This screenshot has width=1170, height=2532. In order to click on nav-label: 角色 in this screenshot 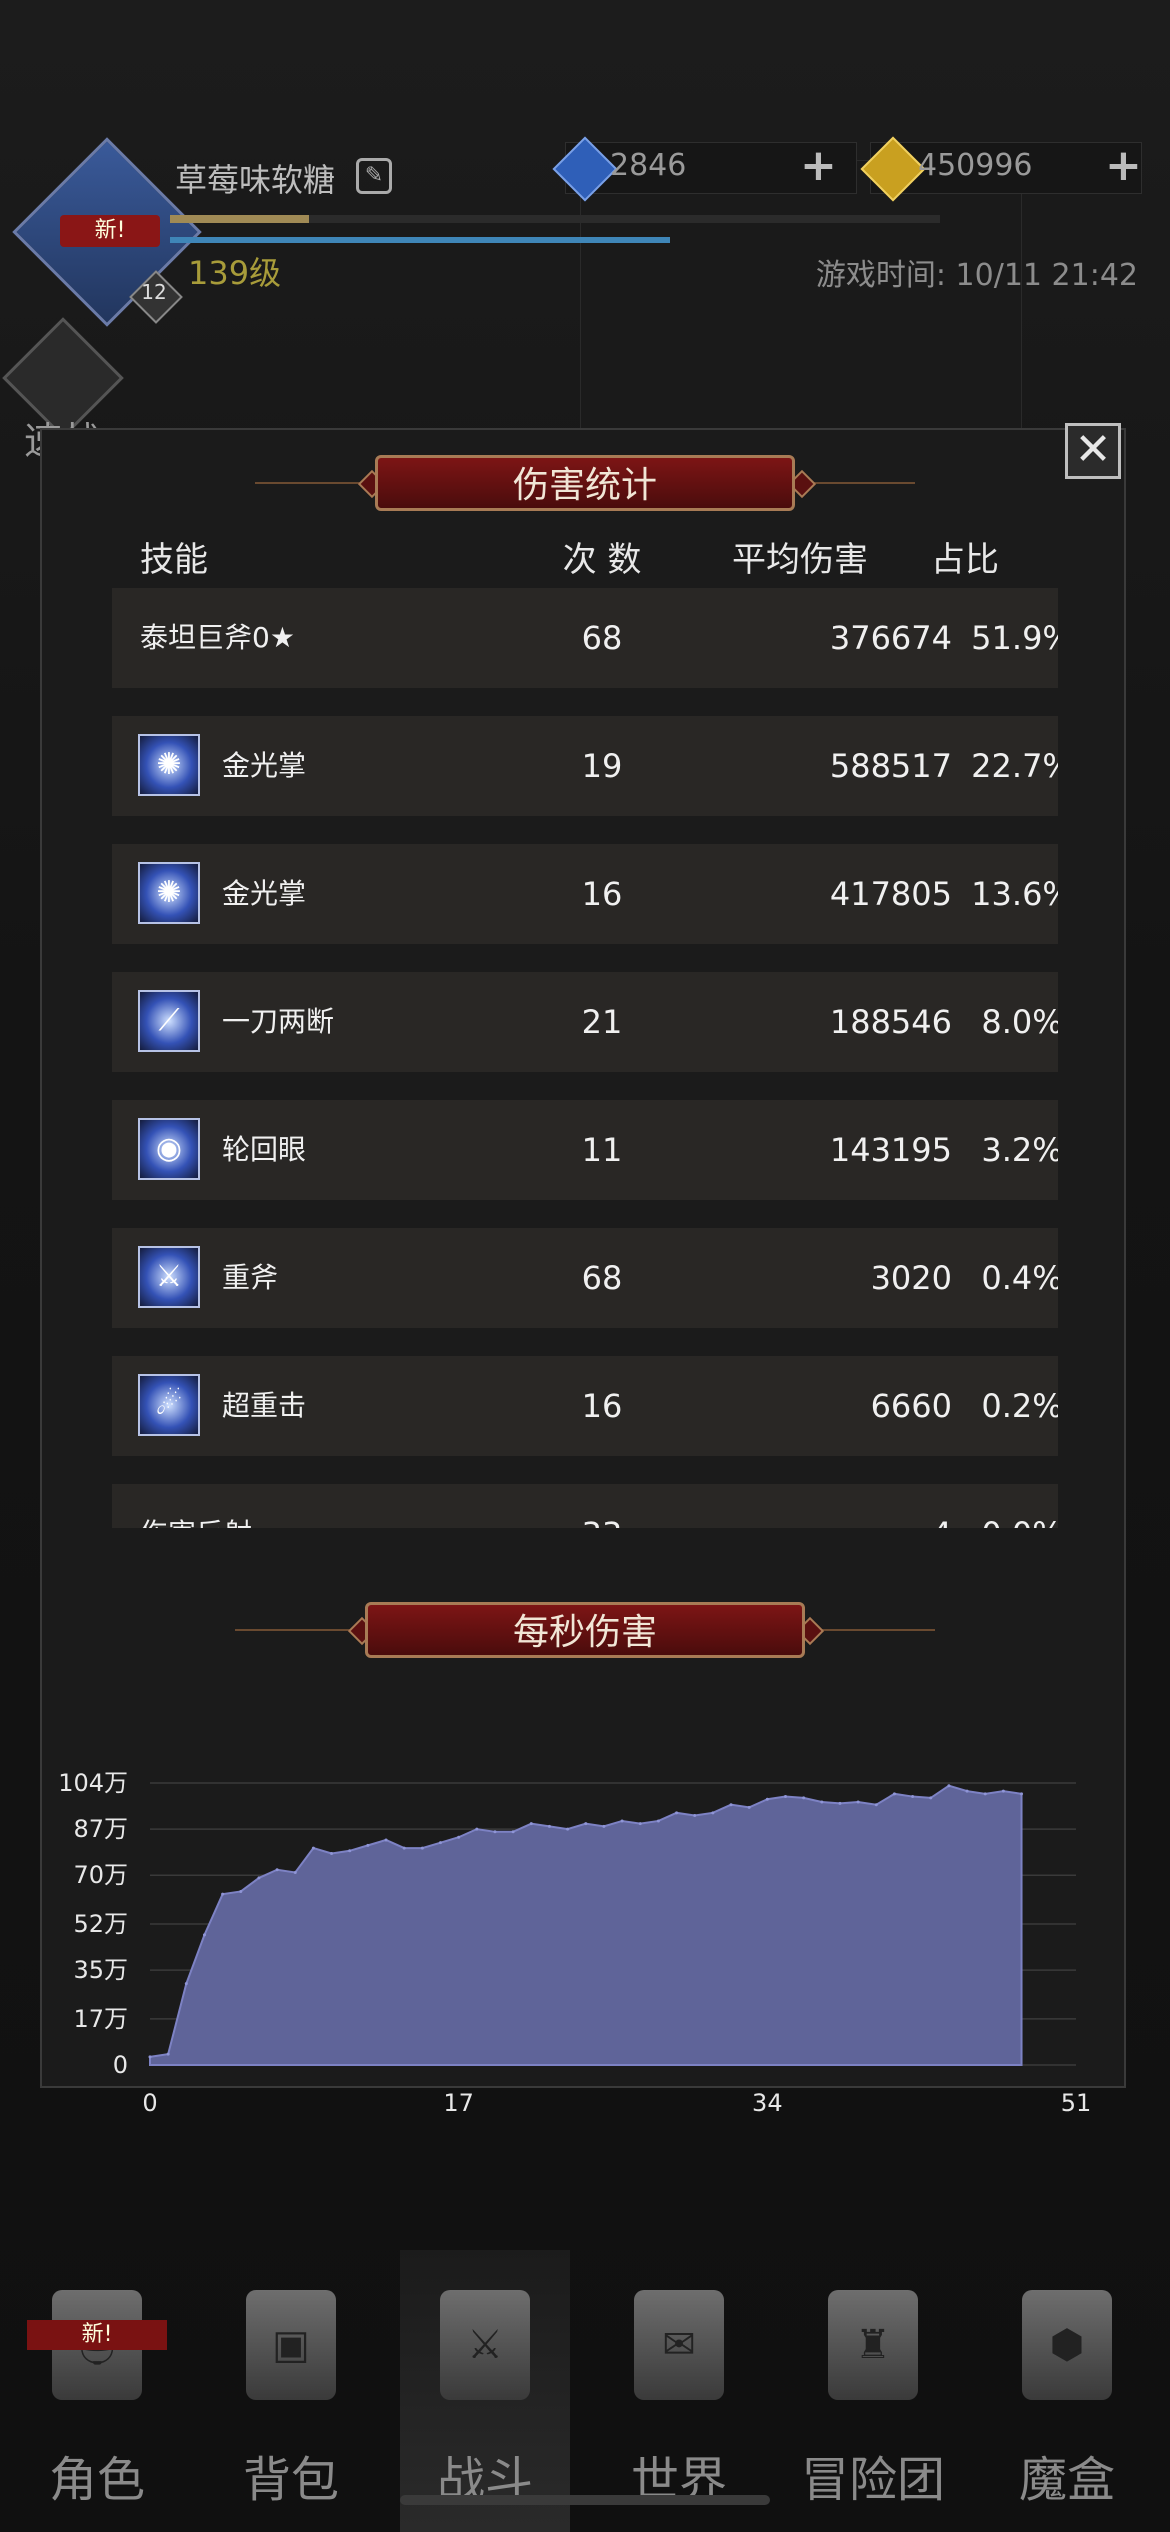, I will do `click(96, 2480)`.